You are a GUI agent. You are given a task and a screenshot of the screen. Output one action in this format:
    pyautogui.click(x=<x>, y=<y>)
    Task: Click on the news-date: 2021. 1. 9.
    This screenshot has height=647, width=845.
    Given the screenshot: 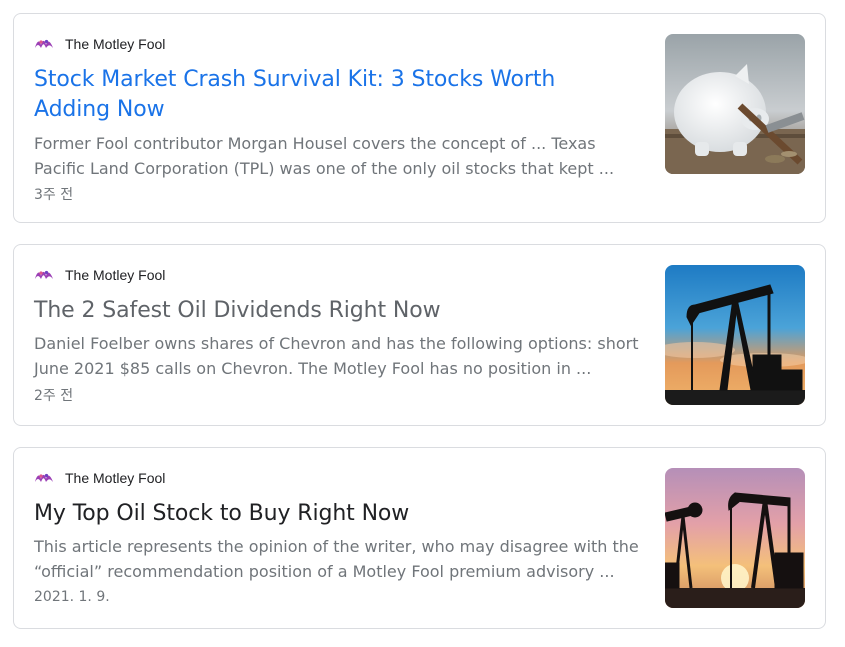 What is the action you would take?
    pyautogui.click(x=72, y=597)
    